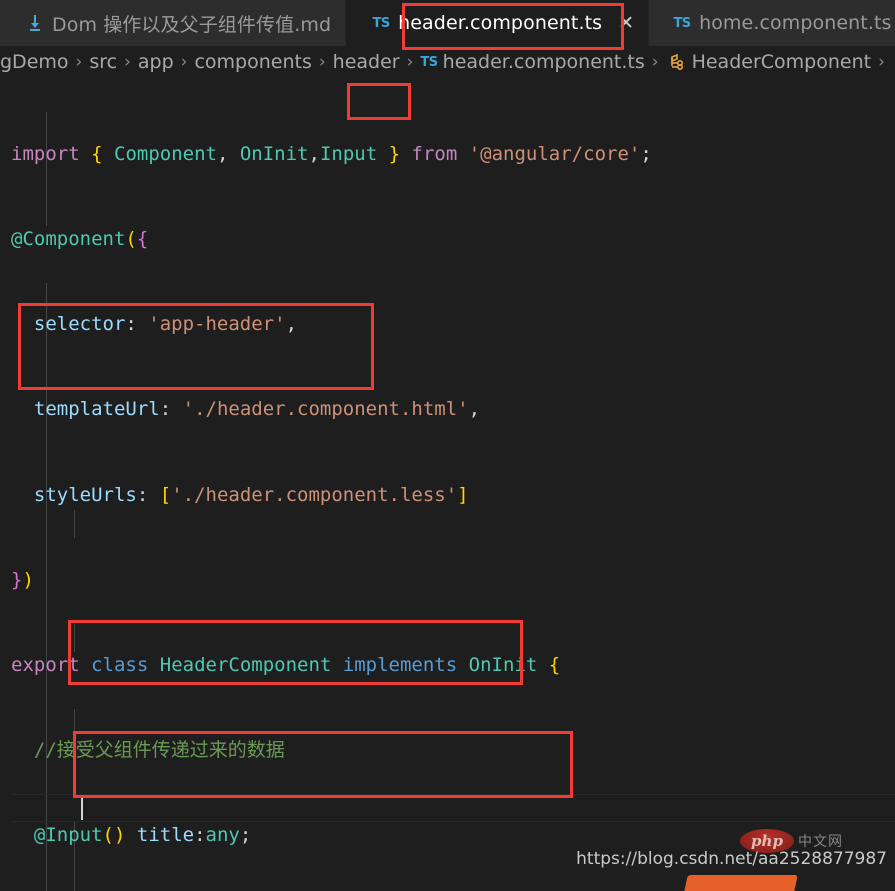 This screenshot has height=891, width=895. I want to click on code-line: @Component({, so click(80, 239).